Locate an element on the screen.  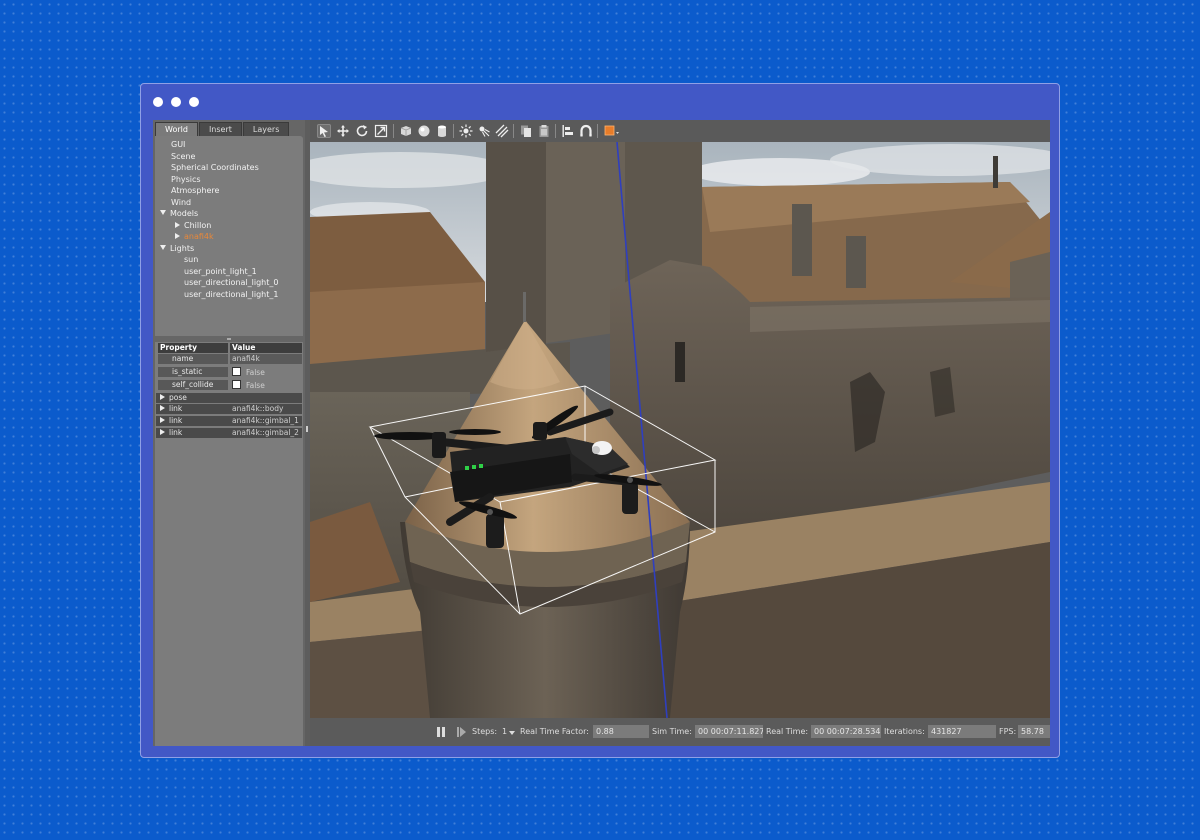
tree-item-physics: Physics is located at coordinates (186, 180).